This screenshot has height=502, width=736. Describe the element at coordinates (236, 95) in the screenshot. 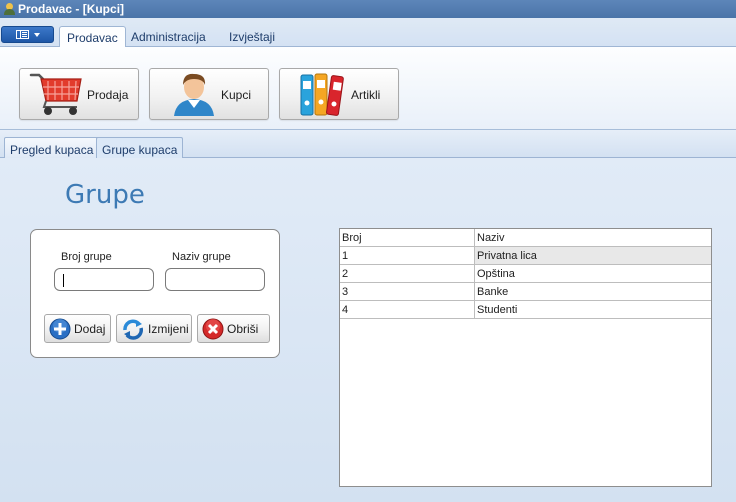

I see `kupci-label: Kupci` at that location.